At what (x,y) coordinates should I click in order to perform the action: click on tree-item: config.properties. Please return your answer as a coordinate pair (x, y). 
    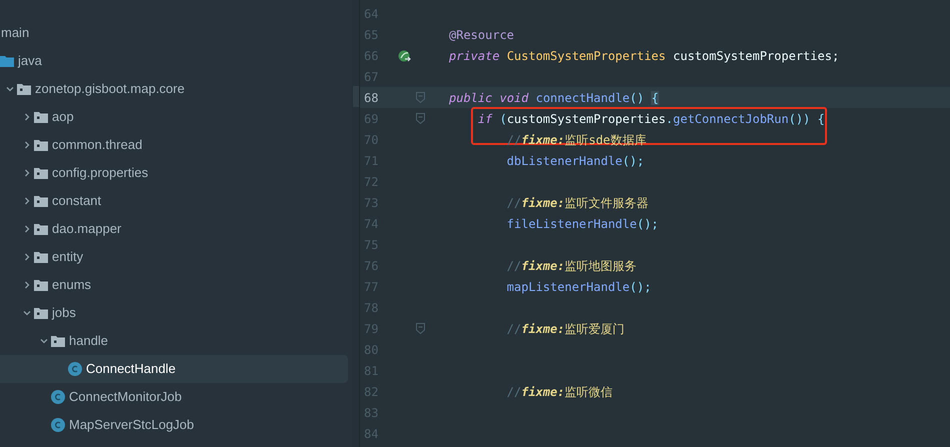
    Looking at the image, I should click on (174, 173).